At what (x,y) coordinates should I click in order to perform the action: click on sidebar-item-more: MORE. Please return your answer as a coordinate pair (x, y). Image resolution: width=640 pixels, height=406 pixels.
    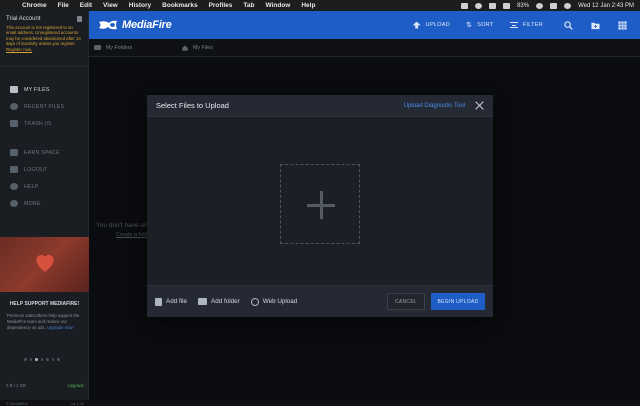
    Looking at the image, I should click on (44, 203).